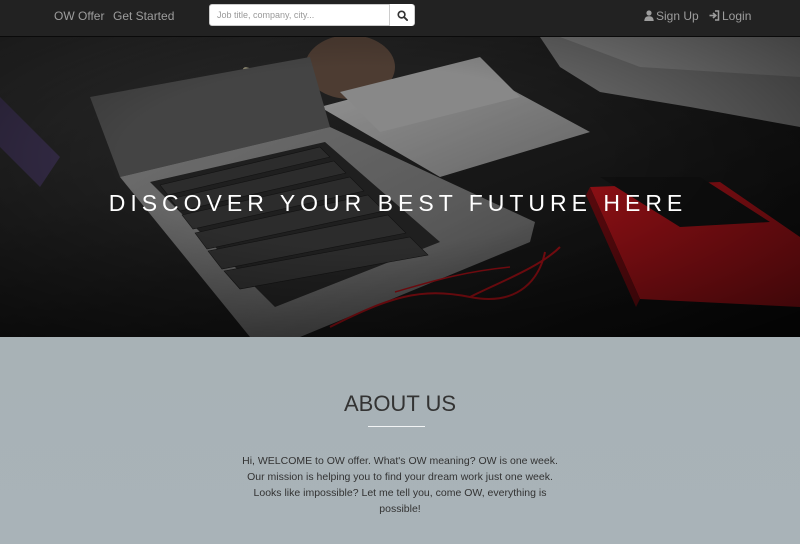 This screenshot has height=544, width=800. I want to click on nav-login-link: Login, so click(730, 16).